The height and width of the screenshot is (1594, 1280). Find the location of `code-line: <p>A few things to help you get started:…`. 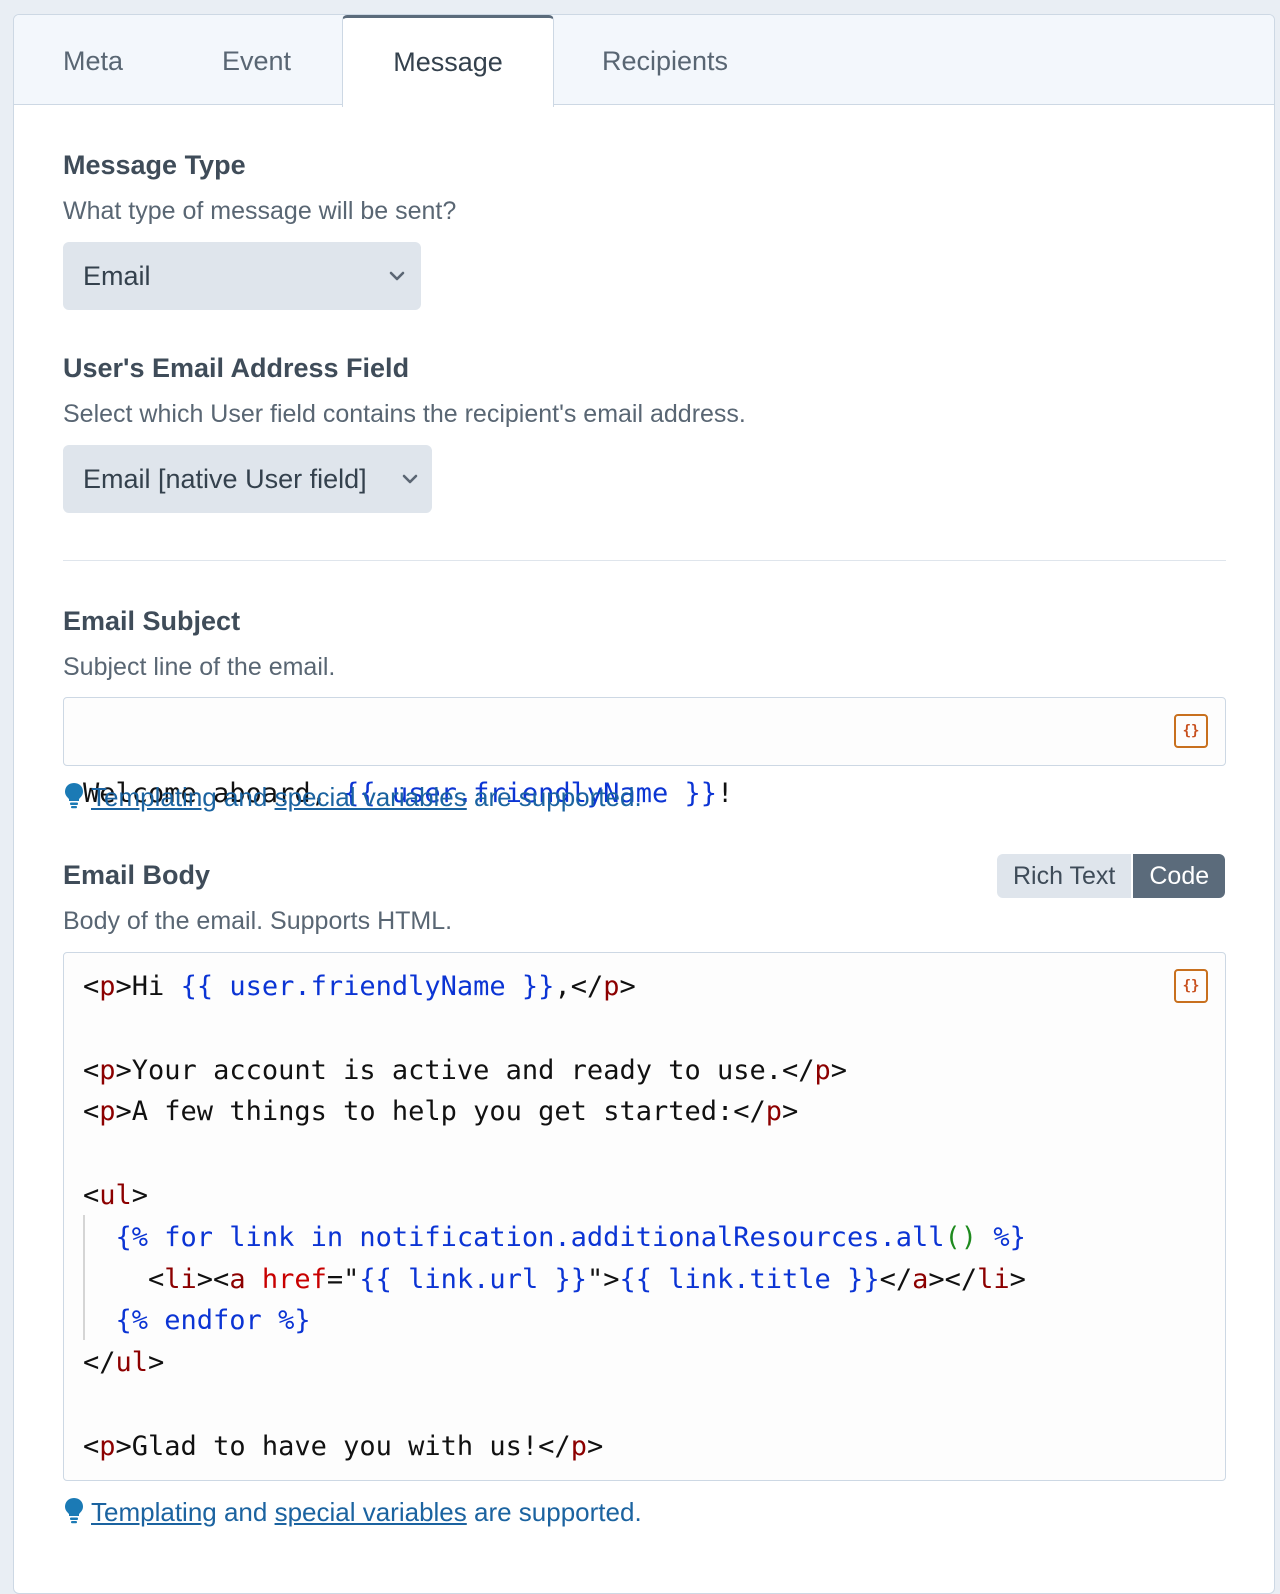

code-line: <p>A few things to help you get started:… is located at coordinates (441, 1112).